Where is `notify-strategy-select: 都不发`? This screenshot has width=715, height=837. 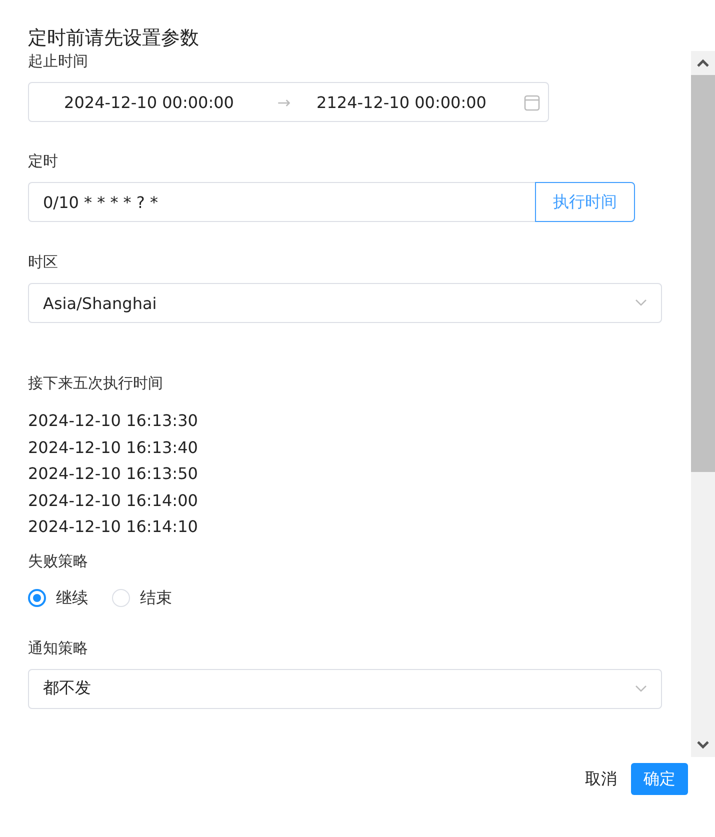 notify-strategy-select: 都不发 is located at coordinates (345, 688).